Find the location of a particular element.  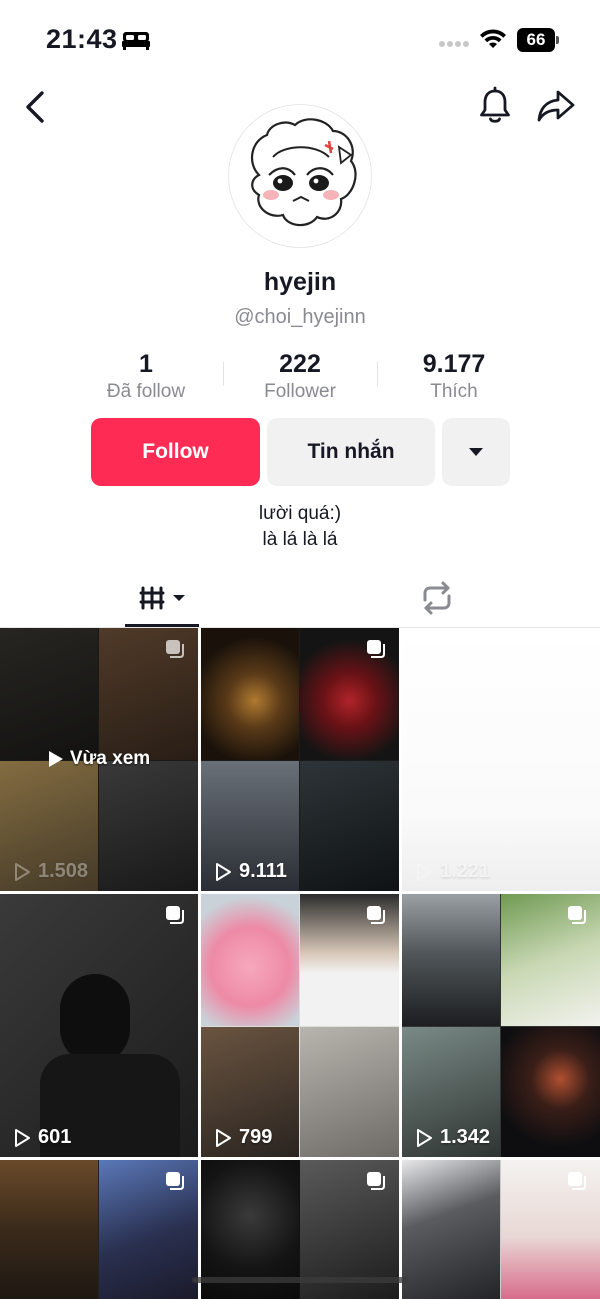

stat-followers-label: Follower is located at coordinates (300, 391).